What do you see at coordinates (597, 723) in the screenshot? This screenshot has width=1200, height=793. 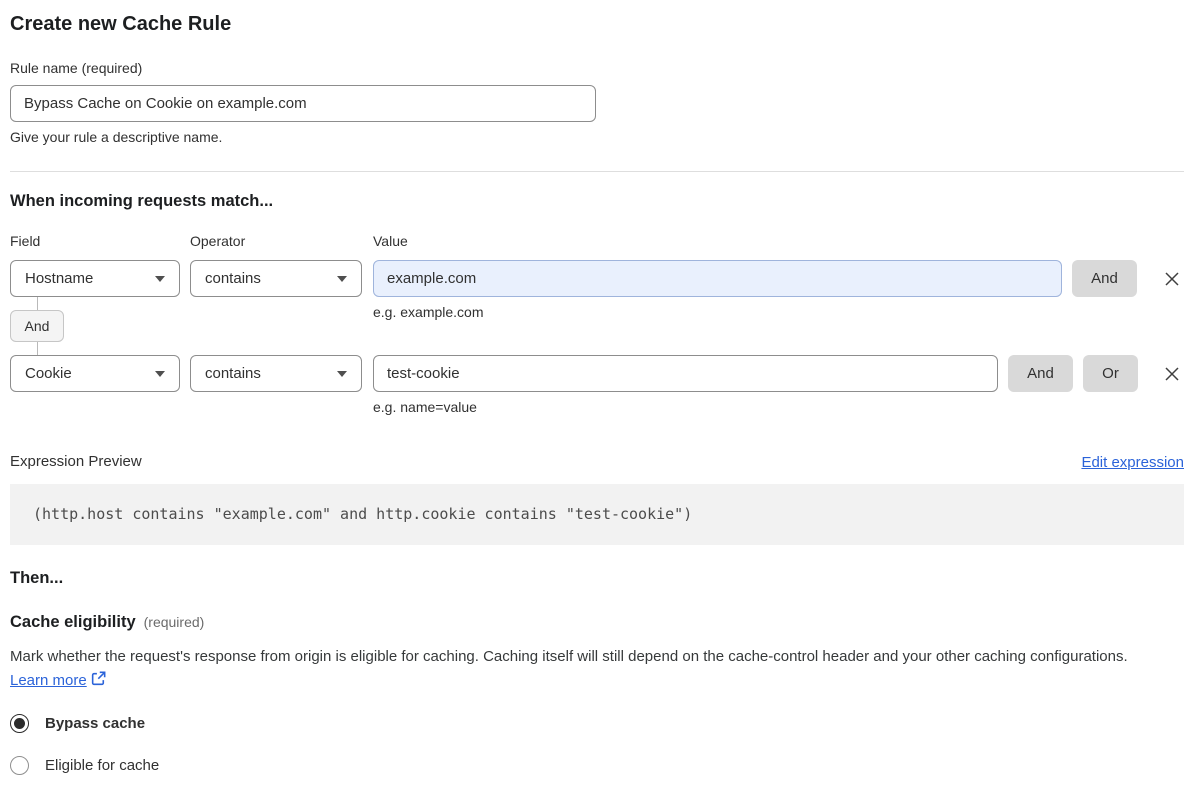 I see `option-bypass-cache: Bypass cache` at bounding box center [597, 723].